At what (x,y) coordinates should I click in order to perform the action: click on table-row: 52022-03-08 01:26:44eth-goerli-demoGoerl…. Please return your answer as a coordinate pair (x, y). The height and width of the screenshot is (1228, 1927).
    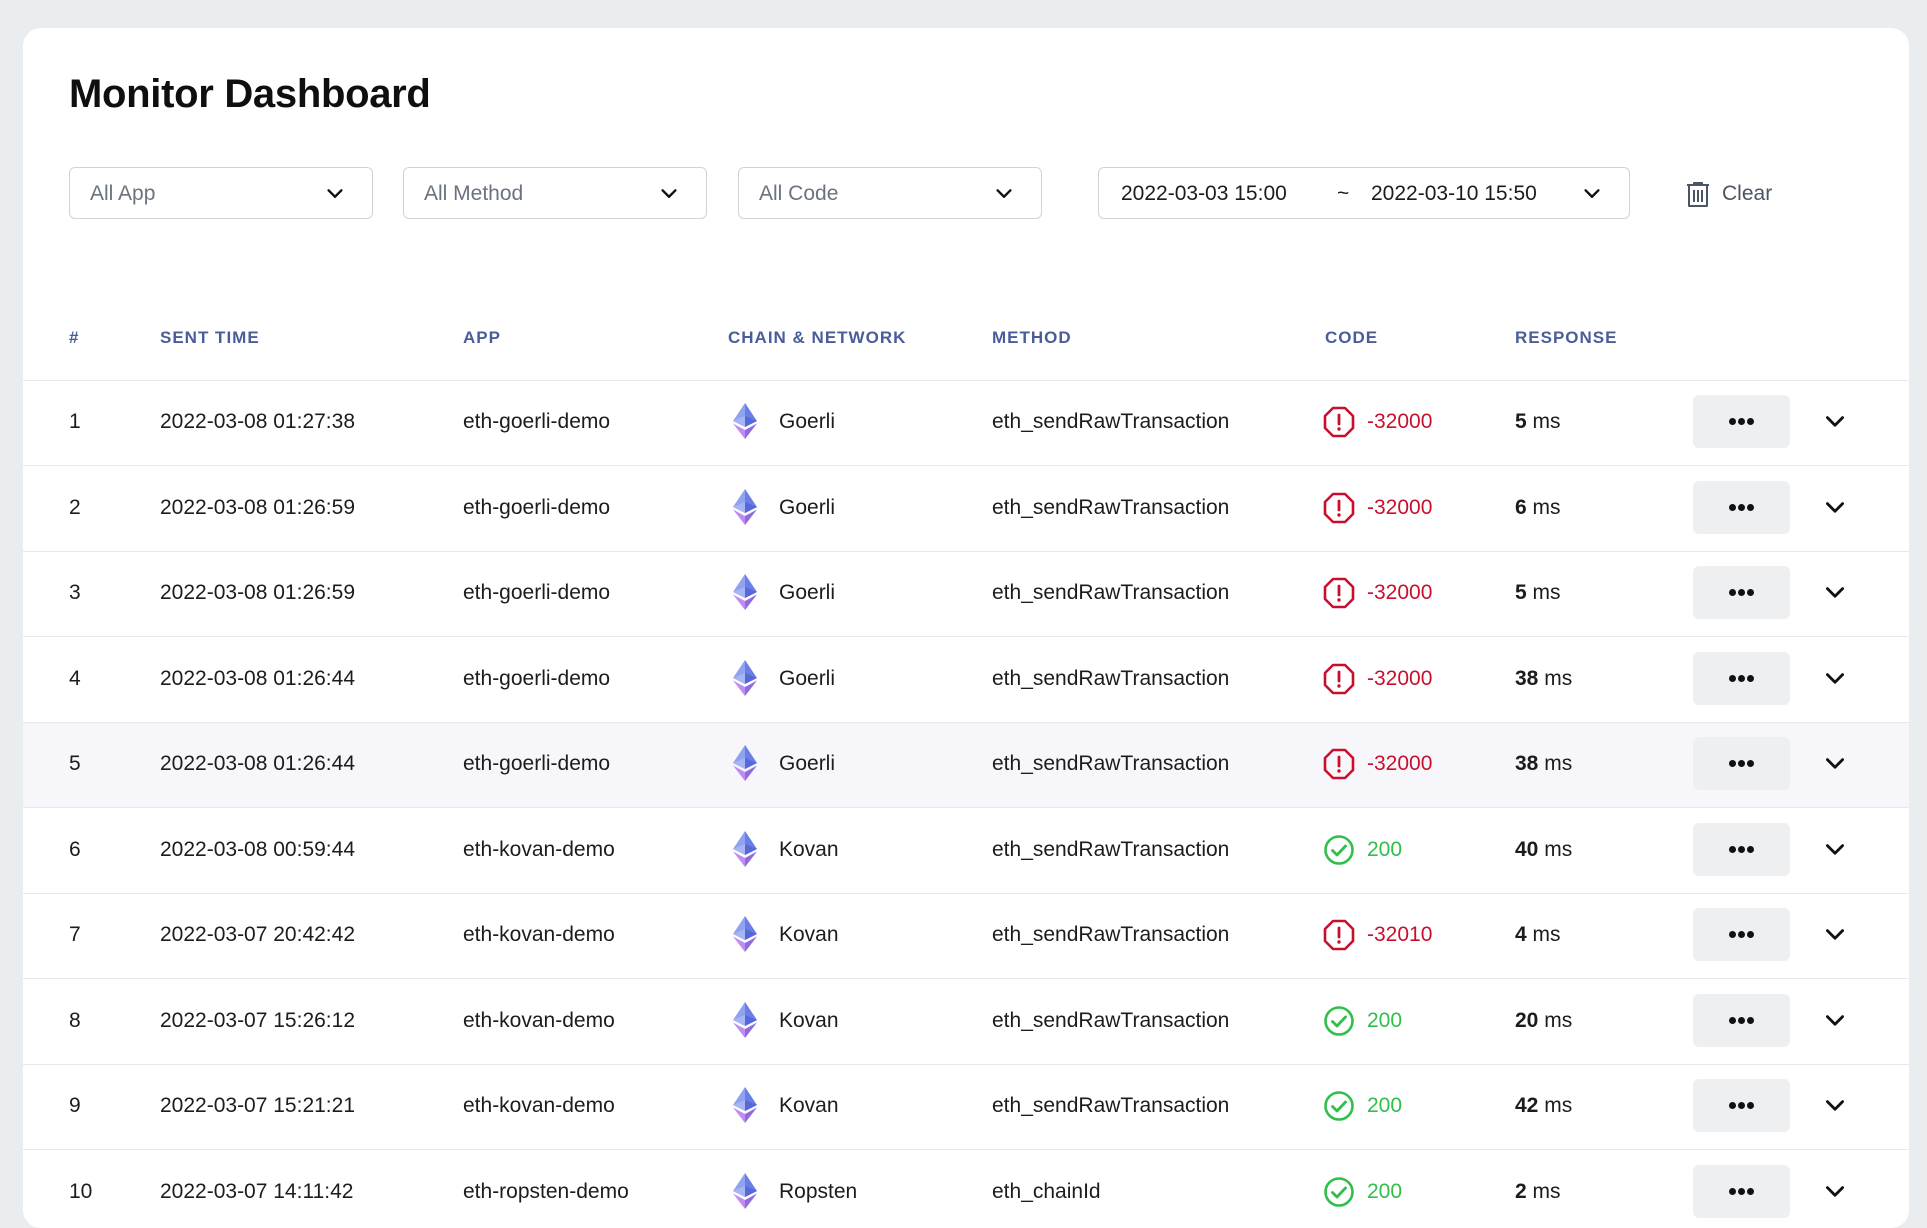
    Looking at the image, I should click on (966, 765).